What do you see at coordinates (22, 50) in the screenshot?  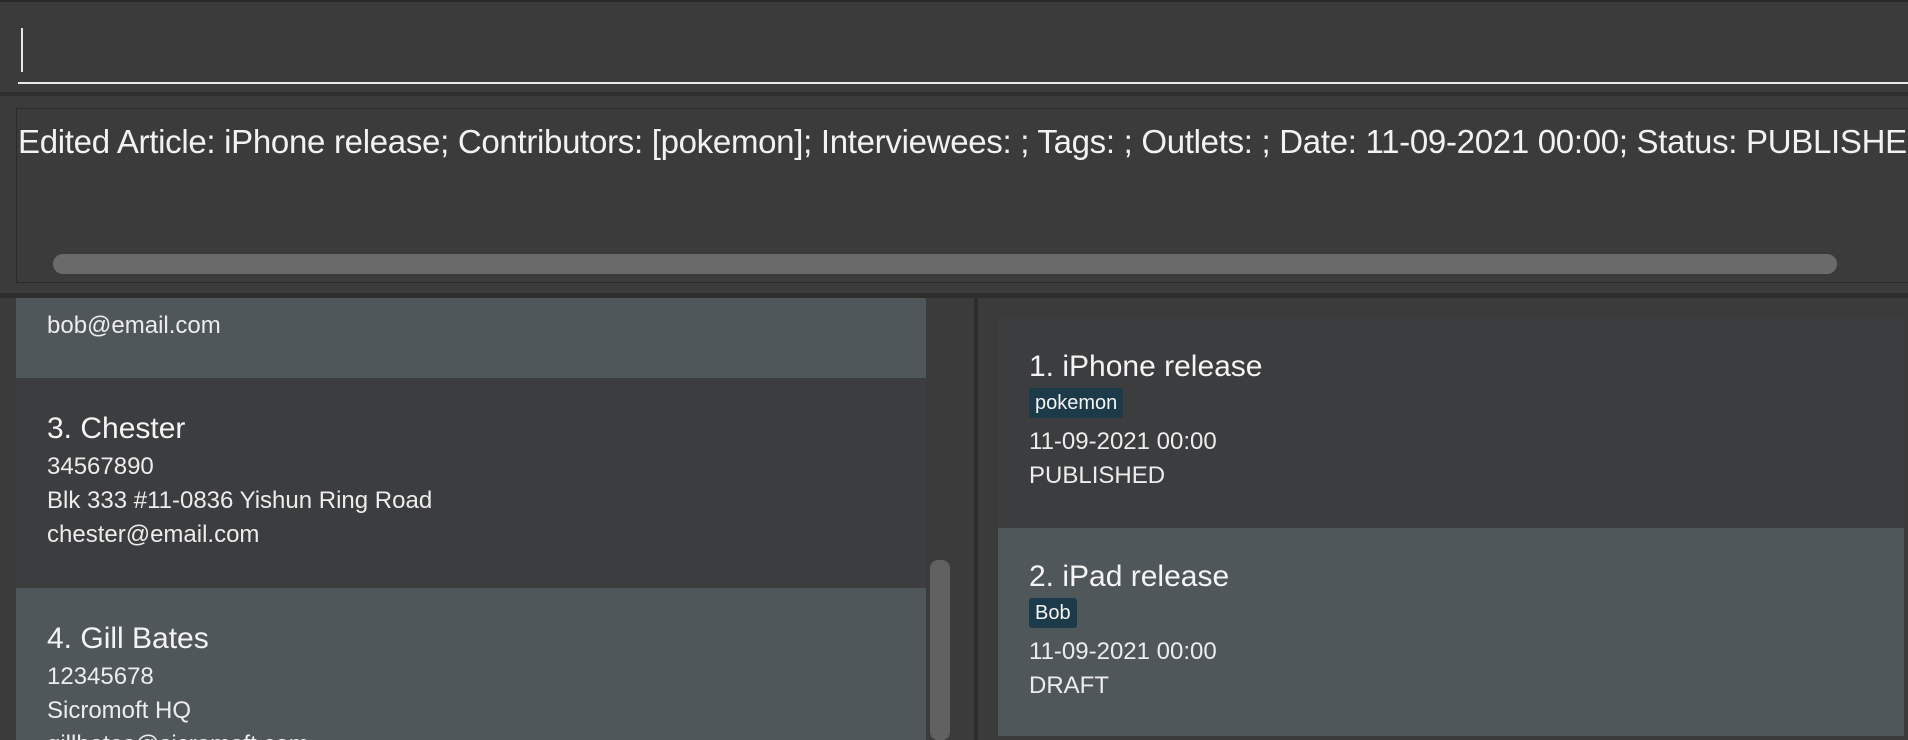 I see `text-caret` at bounding box center [22, 50].